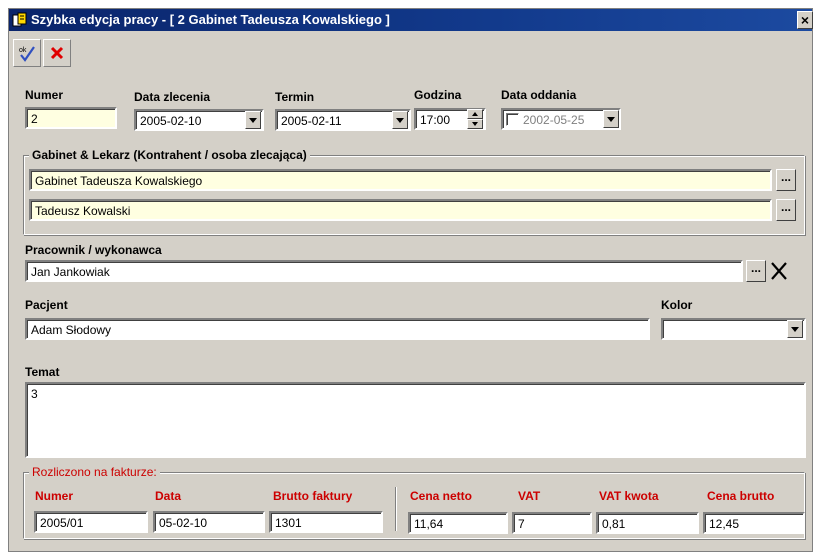 The height and width of the screenshot is (560, 814). I want to click on patient-field: Adam Słodowy, so click(337, 329).